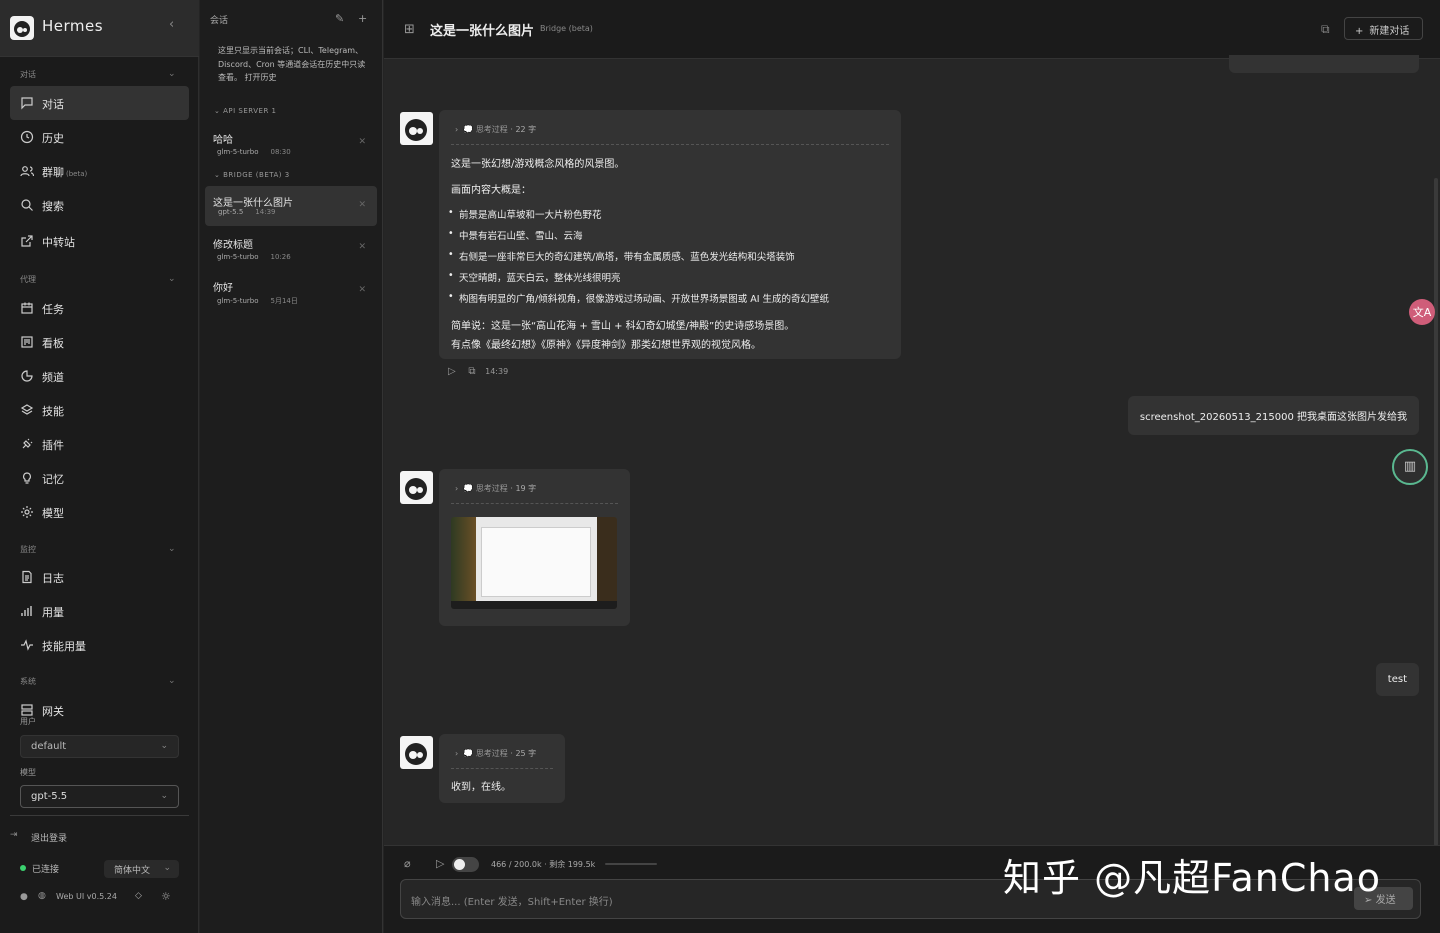  Describe the element at coordinates (1324, 64) in the screenshot. I see `previous-message-stub` at that location.